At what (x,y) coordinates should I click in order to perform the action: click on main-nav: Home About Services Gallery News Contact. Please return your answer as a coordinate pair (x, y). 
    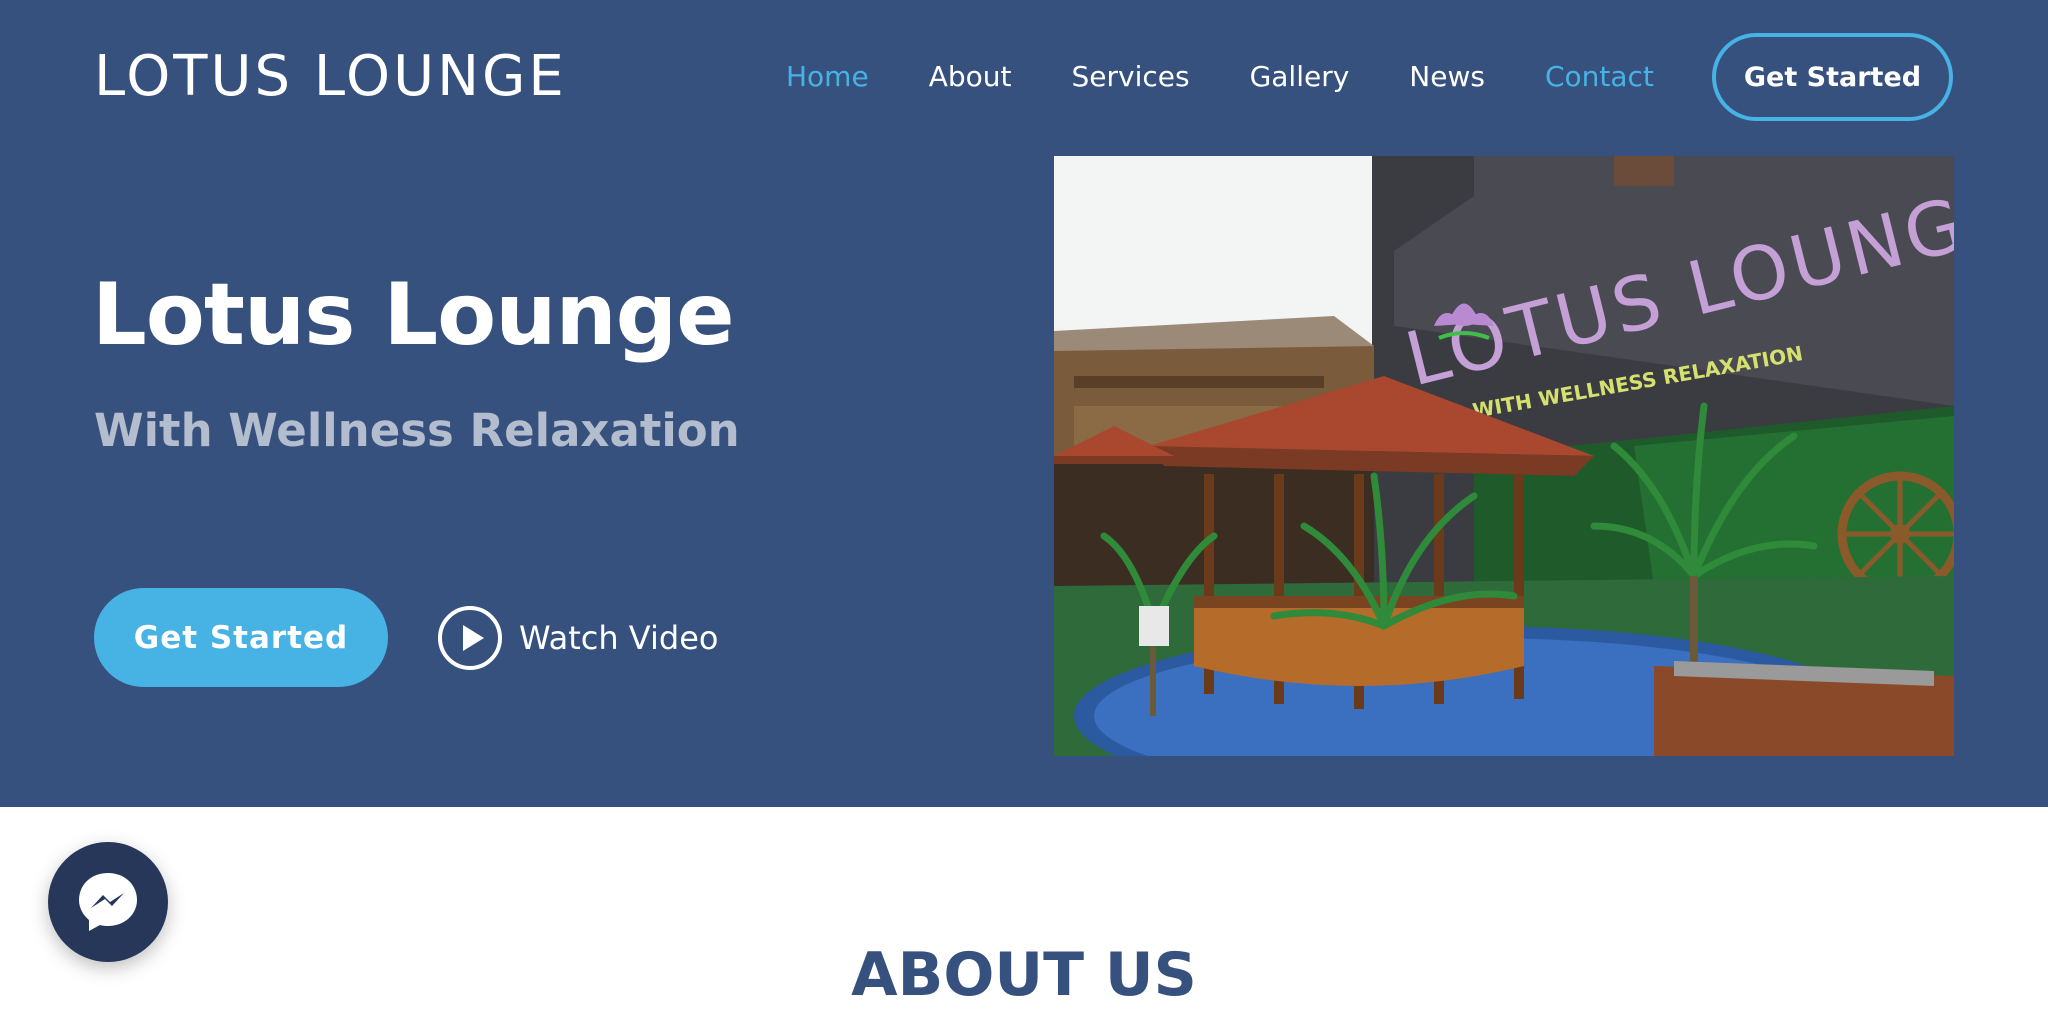
    Looking at the image, I should click on (1223, 77).